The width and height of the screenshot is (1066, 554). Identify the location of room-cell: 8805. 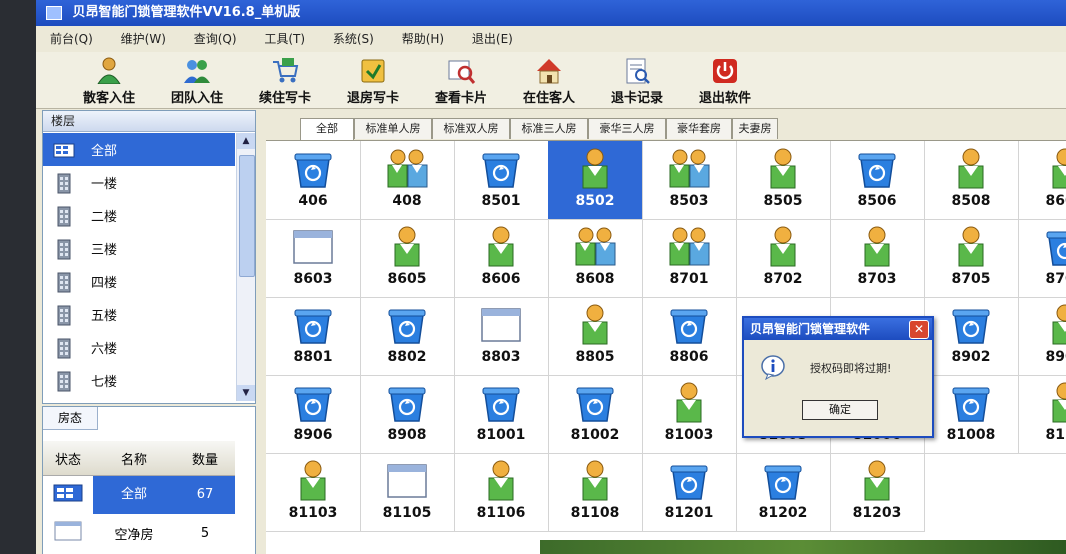
(595, 336).